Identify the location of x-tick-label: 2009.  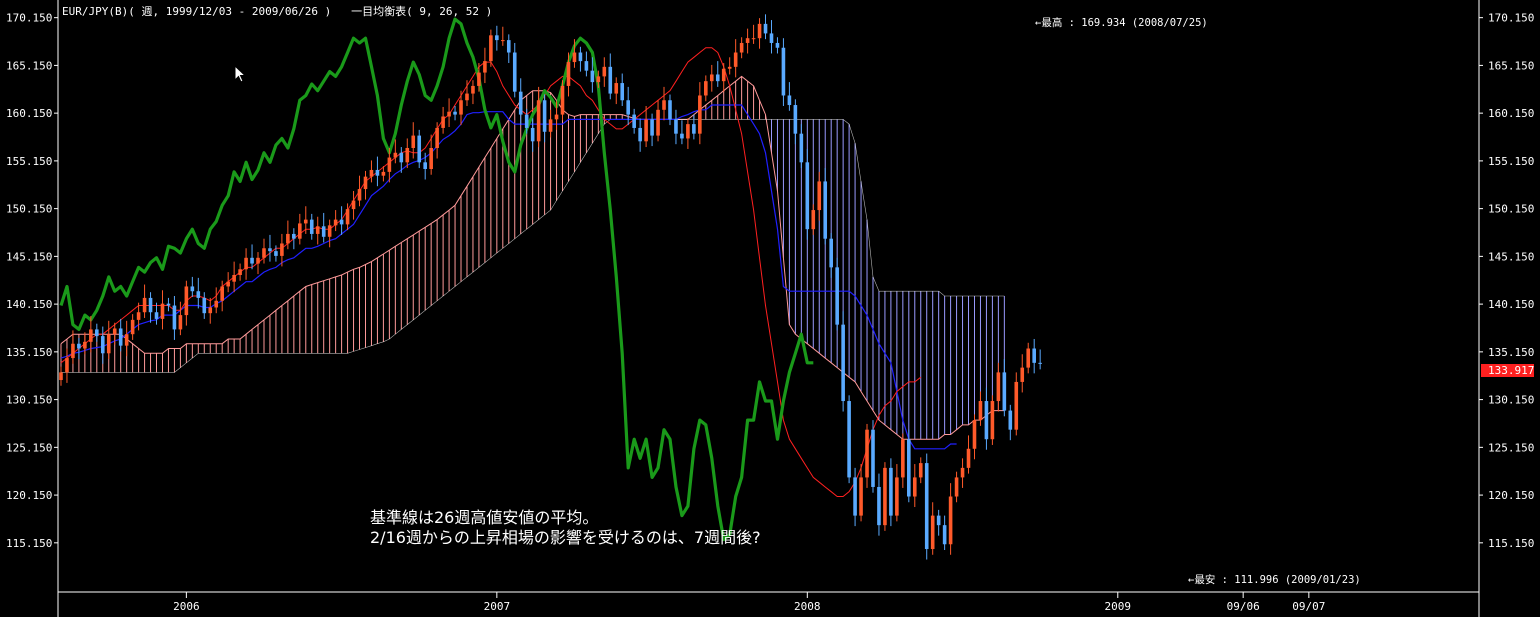
(1118, 606).